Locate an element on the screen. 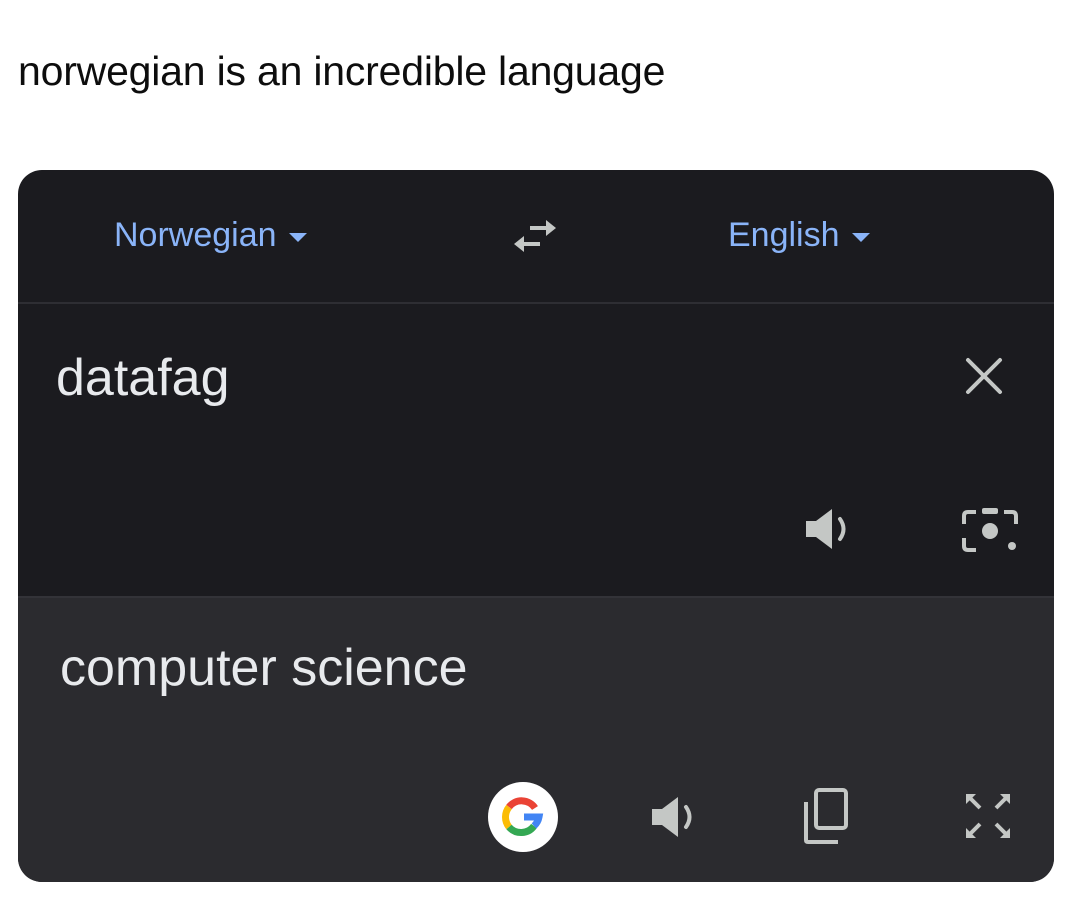 The width and height of the screenshot is (1070, 916). source-text-input: datafag is located at coordinates (143, 378).